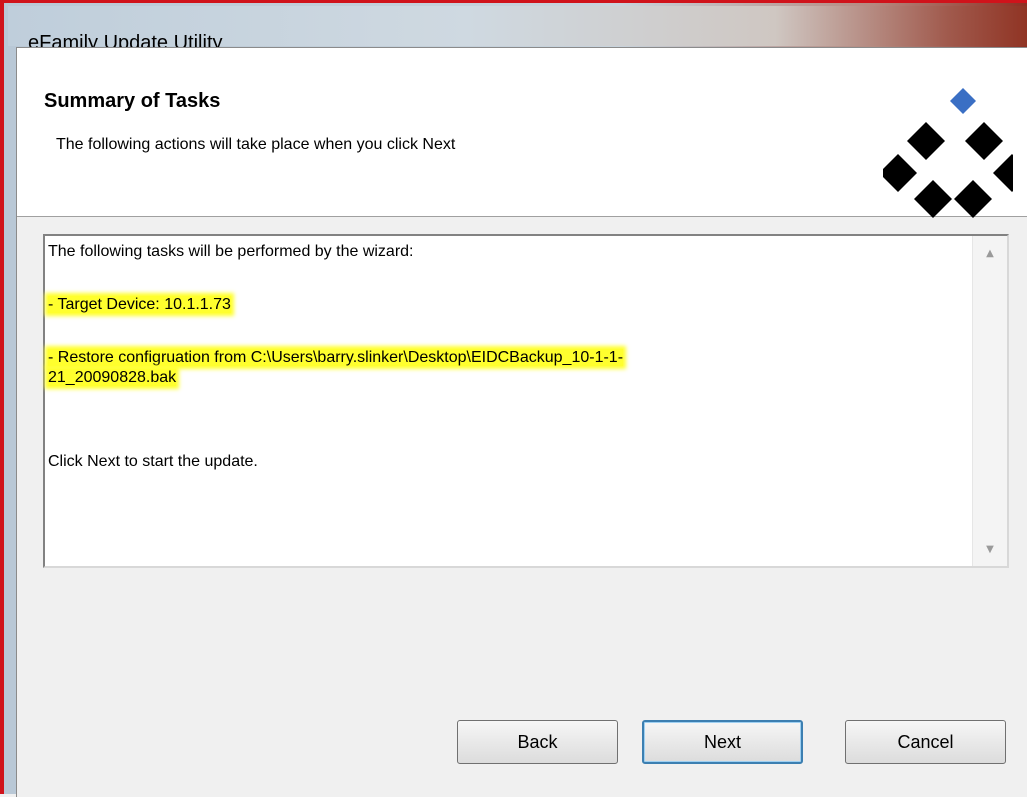  What do you see at coordinates (722, 742) in the screenshot?
I see `next-button: Next` at bounding box center [722, 742].